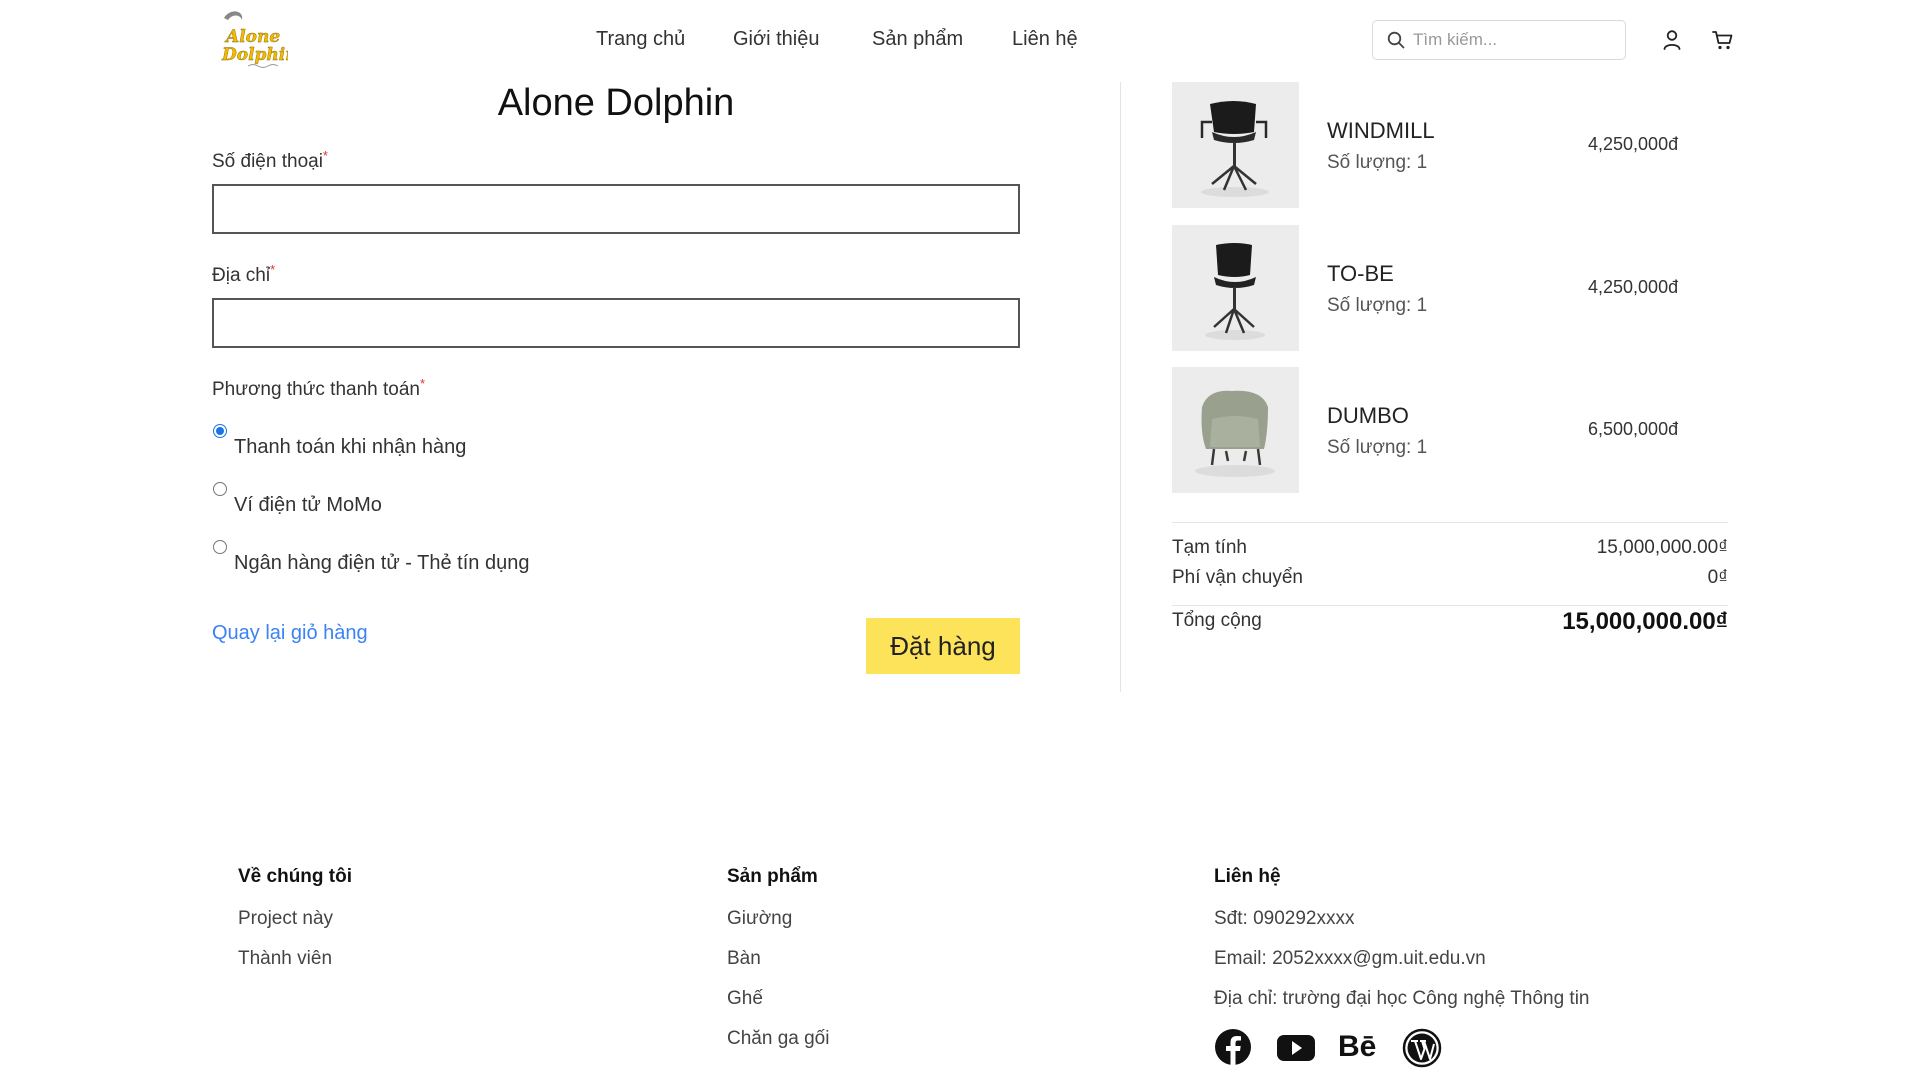 The image size is (1920, 1082). What do you see at coordinates (776, 39) in the screenshot?
I see `nav-about: Giới thiệu` at bounding box center [776, 39].